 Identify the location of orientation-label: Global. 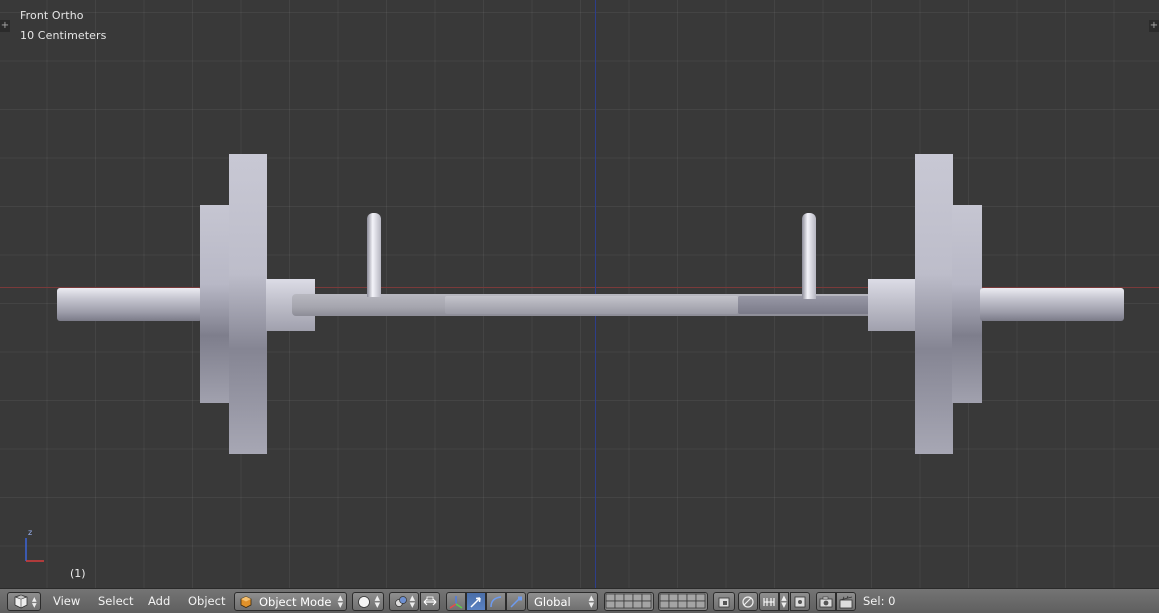
(552, 601).